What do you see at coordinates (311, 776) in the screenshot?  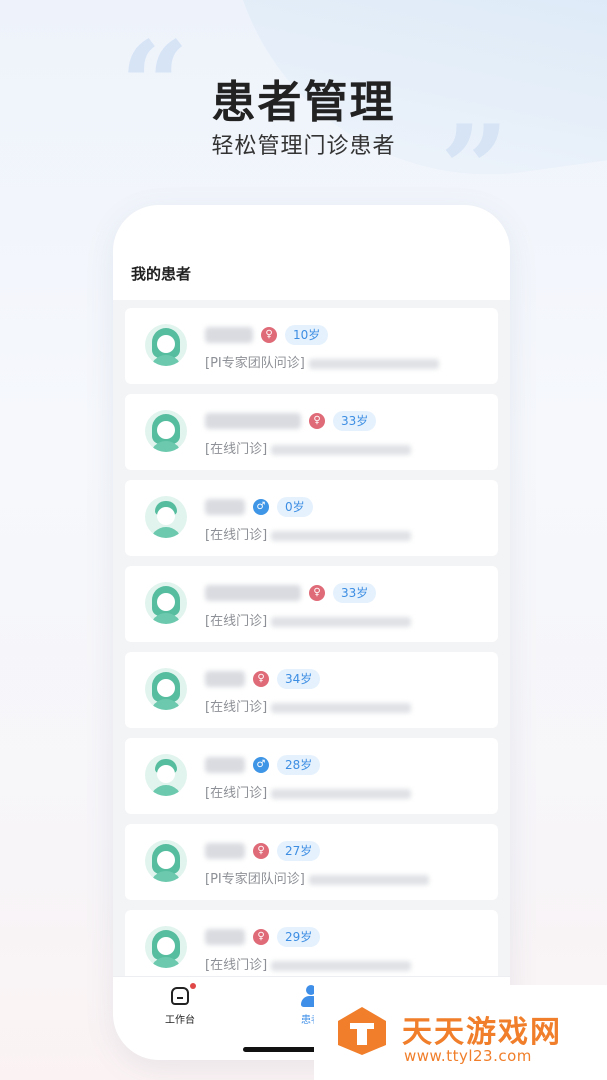 I see `patient-card: ♂ 28岁 [在线门诊]` at bounding box center [311, 776].